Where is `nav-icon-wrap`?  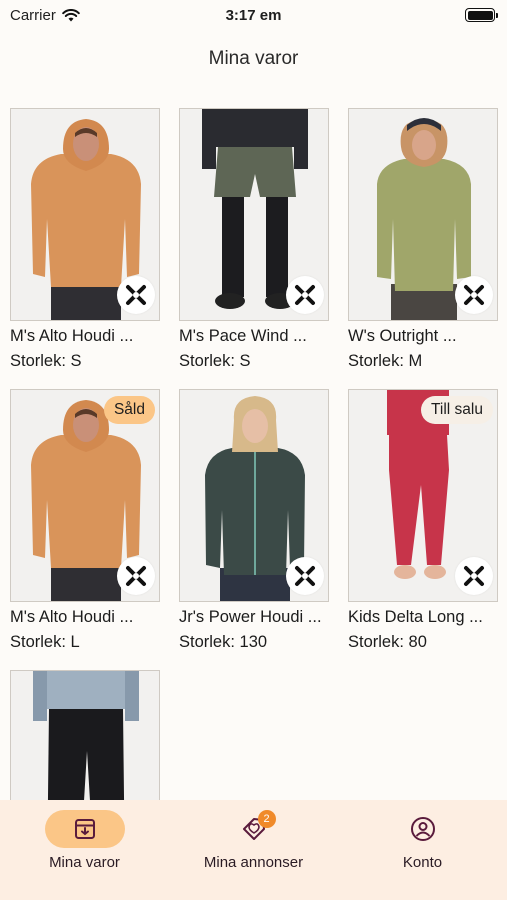 nav-icon-wrap is located at coordinates (423, 829).